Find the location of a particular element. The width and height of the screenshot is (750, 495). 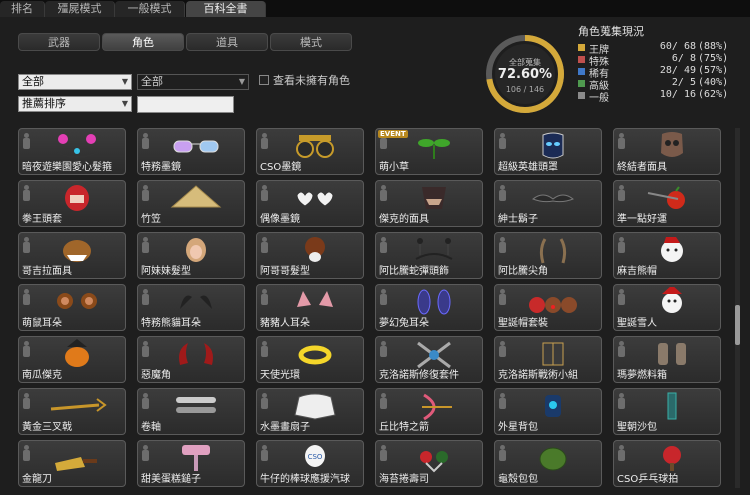

item-card: 天使光環 is located at coordinates (310, 359).